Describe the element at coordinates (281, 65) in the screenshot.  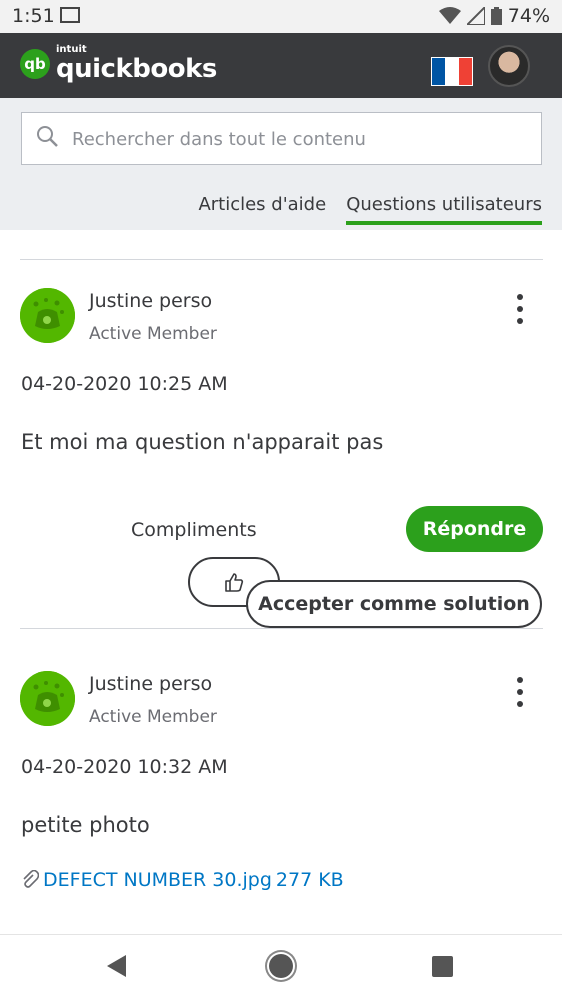
I see `app-header: qb intuit quickbooks` at that location.